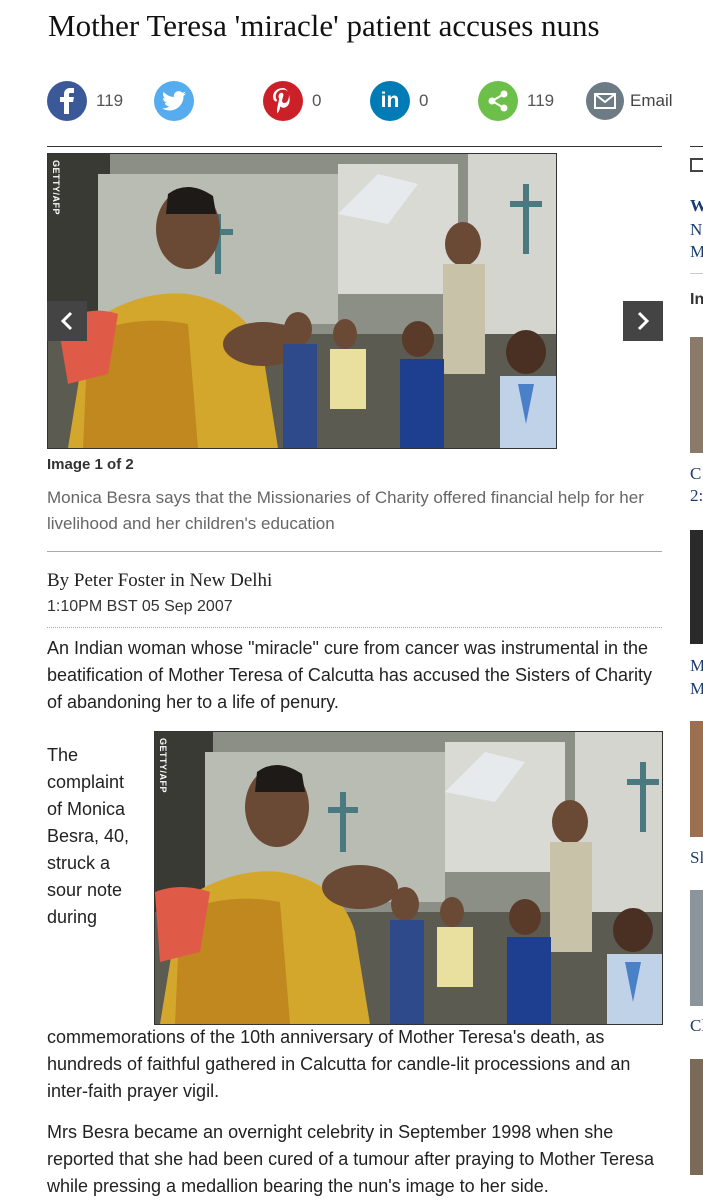 The image size is (703, 1200). Describe the element at coordinates (354, 146) in the screenshot. I see `share-divider` at that location.